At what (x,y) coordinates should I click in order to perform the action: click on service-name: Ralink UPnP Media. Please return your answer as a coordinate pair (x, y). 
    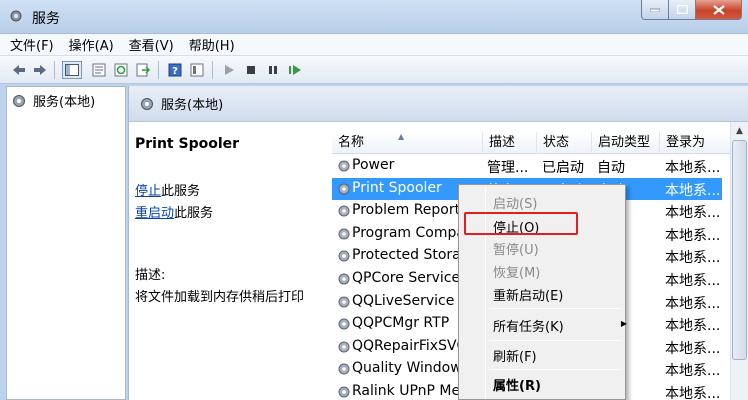
    Looking at the image, I should click on (405, 391).